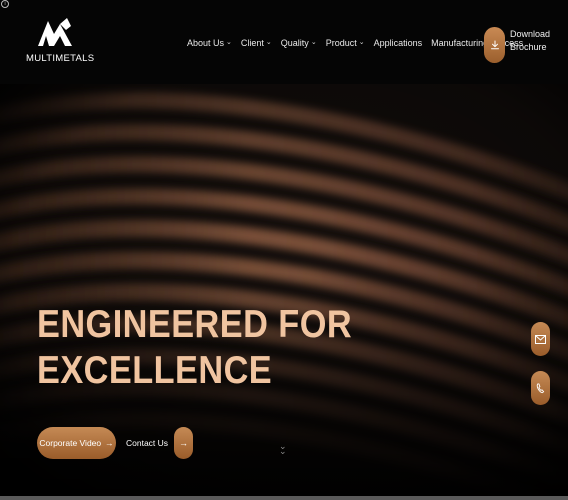 This screenshot has height=500, width=568. I want to click on download-label-line2: Brochure, so click(528, 47).